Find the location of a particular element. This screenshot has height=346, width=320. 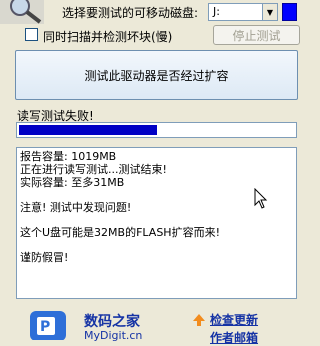

mydigit-logo-icon: P is located at coordinates (48, 325).